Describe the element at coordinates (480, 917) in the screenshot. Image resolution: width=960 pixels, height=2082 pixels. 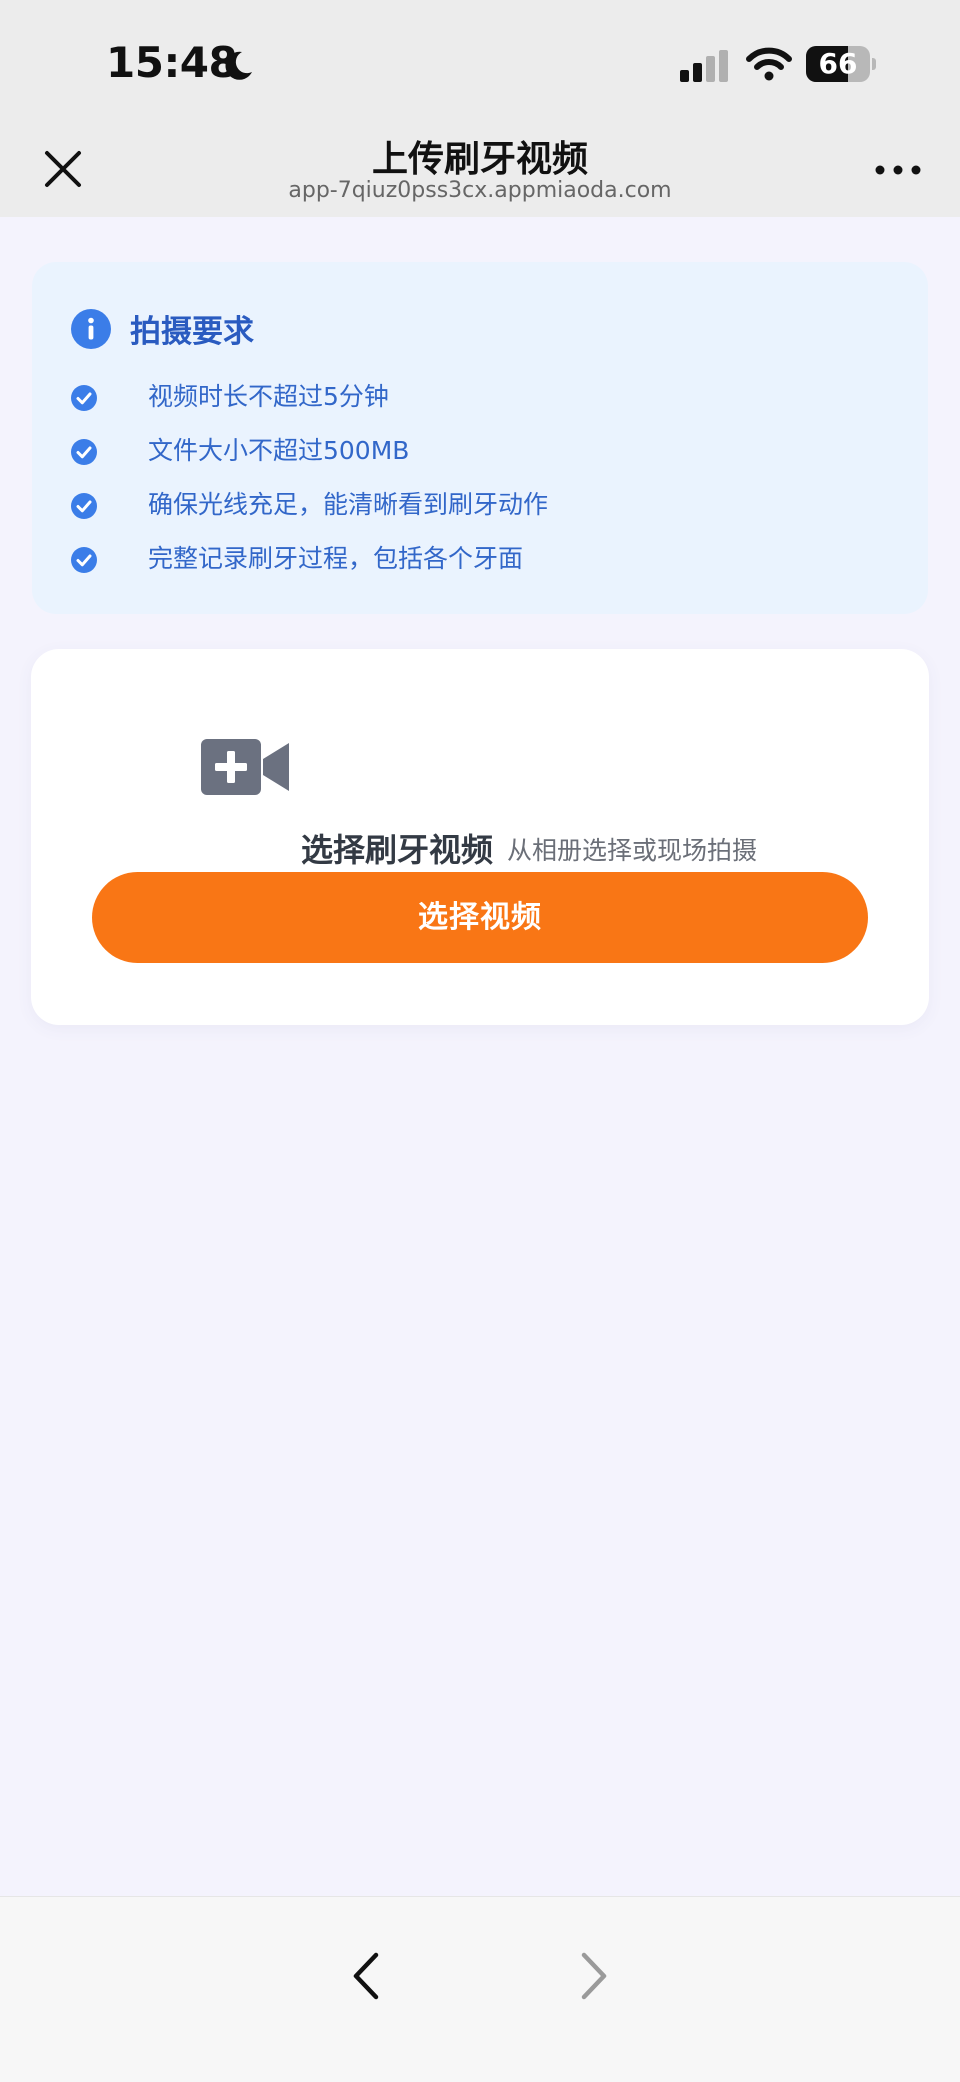
I see `select-video-button: 选择视频` at that location.